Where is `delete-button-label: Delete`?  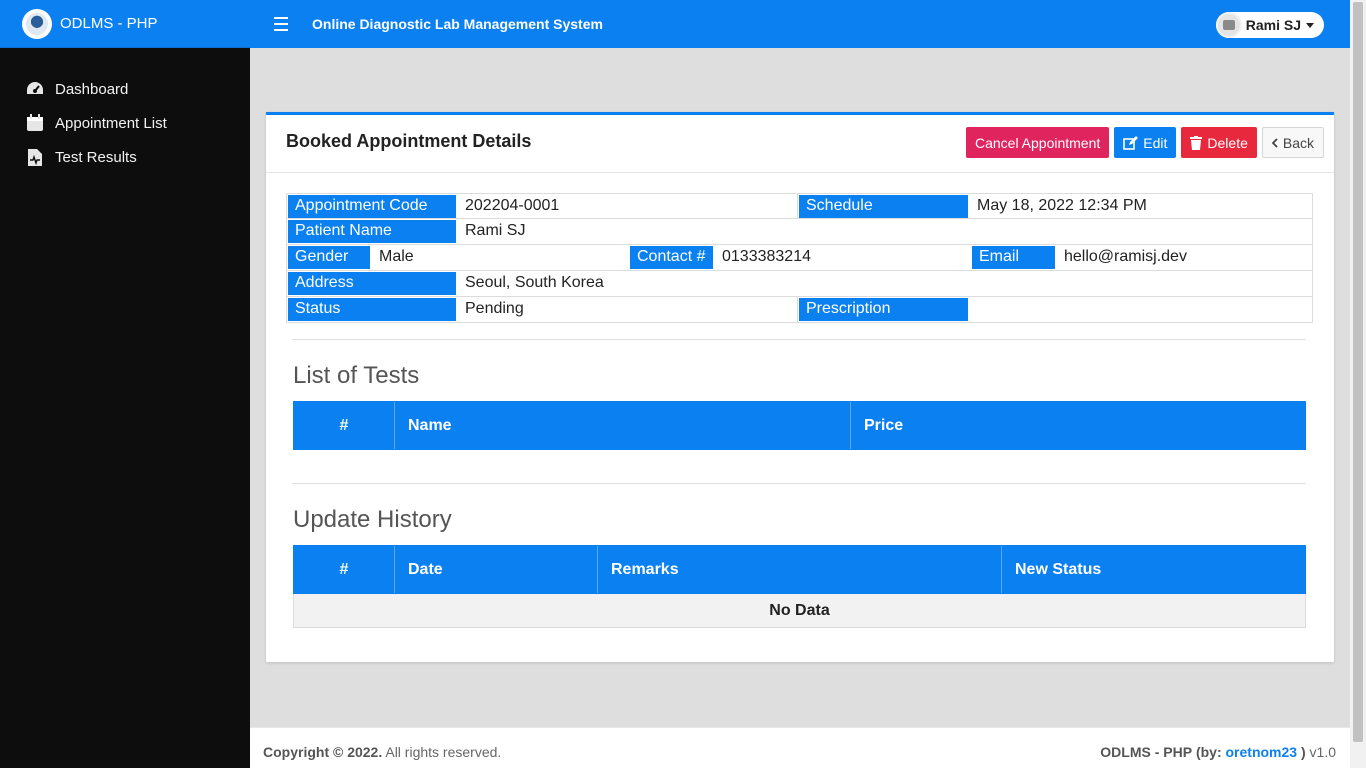
delete-button-label: Delete is located at coordinates (1227, 142).